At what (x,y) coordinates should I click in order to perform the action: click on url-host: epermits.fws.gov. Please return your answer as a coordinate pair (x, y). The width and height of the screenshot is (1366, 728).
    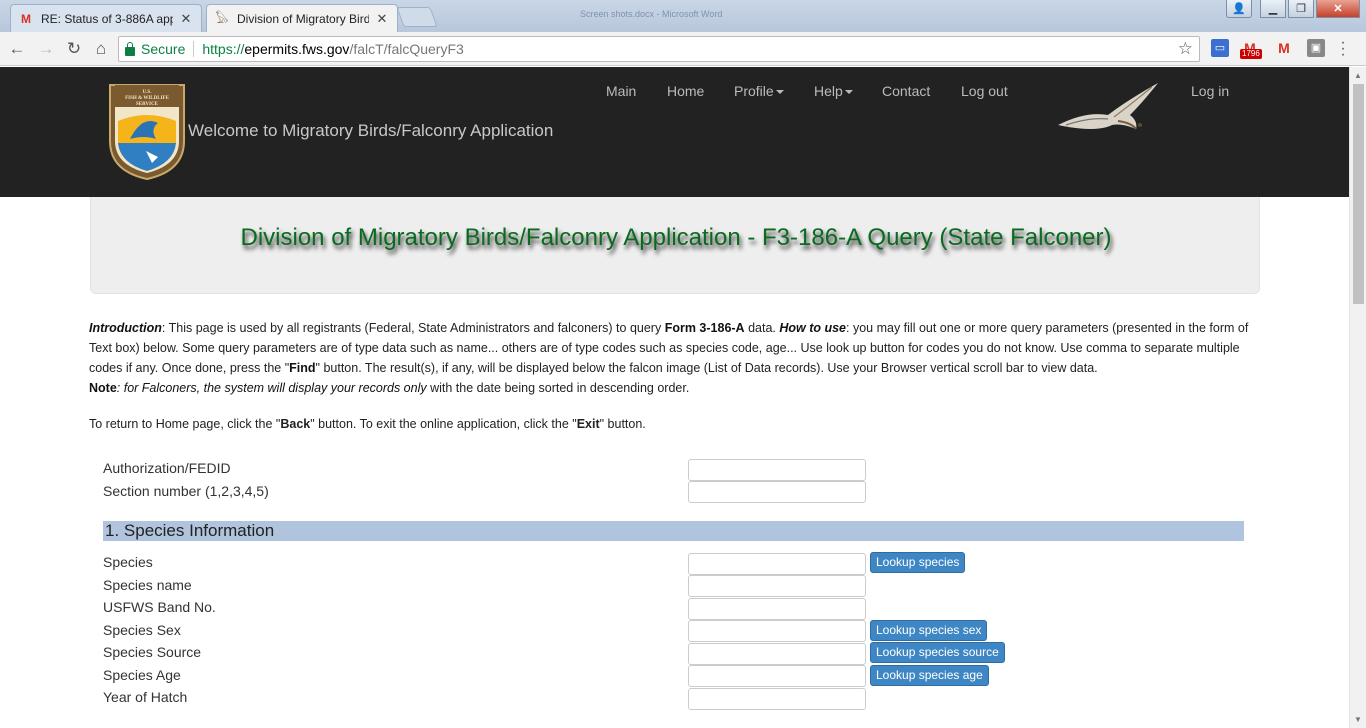
    Looking at the image, I should click on (297, 49).